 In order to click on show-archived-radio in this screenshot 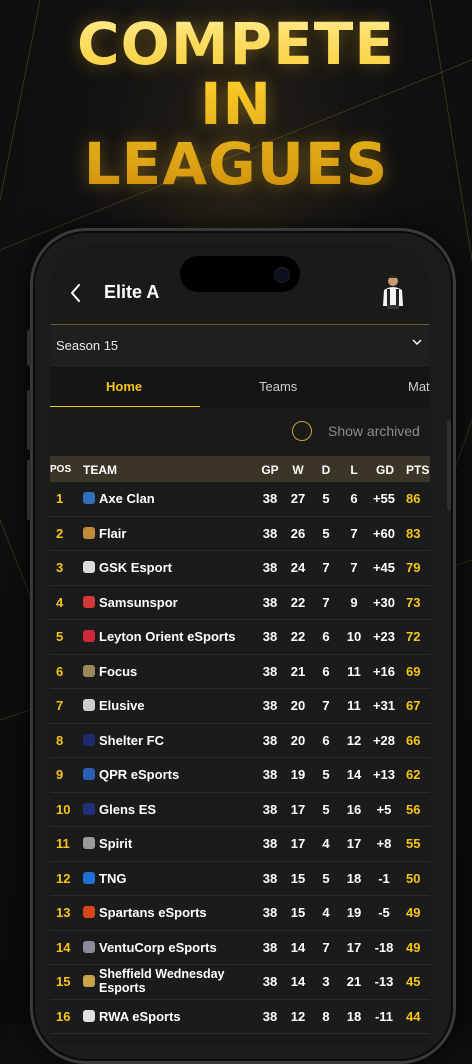, I will do `click(302, 431)`.